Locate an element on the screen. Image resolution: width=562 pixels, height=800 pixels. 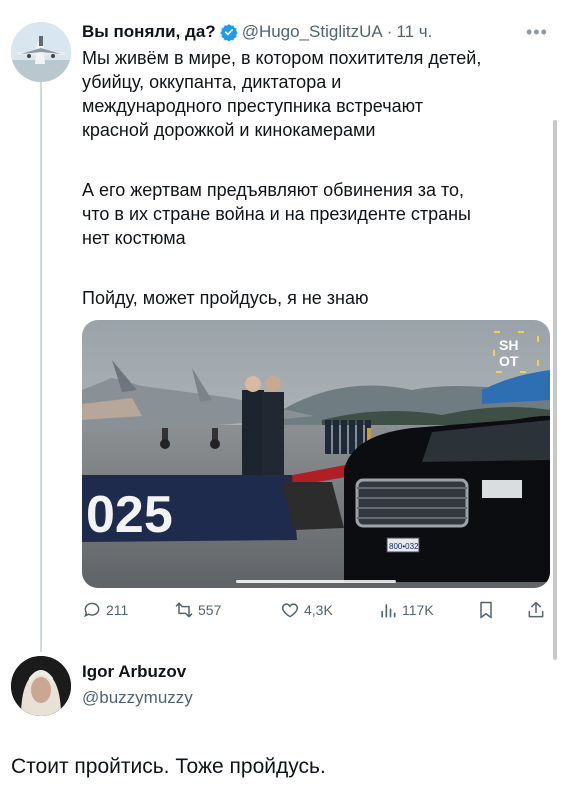
watermark-top: SH is located at coordinates (508, 345).